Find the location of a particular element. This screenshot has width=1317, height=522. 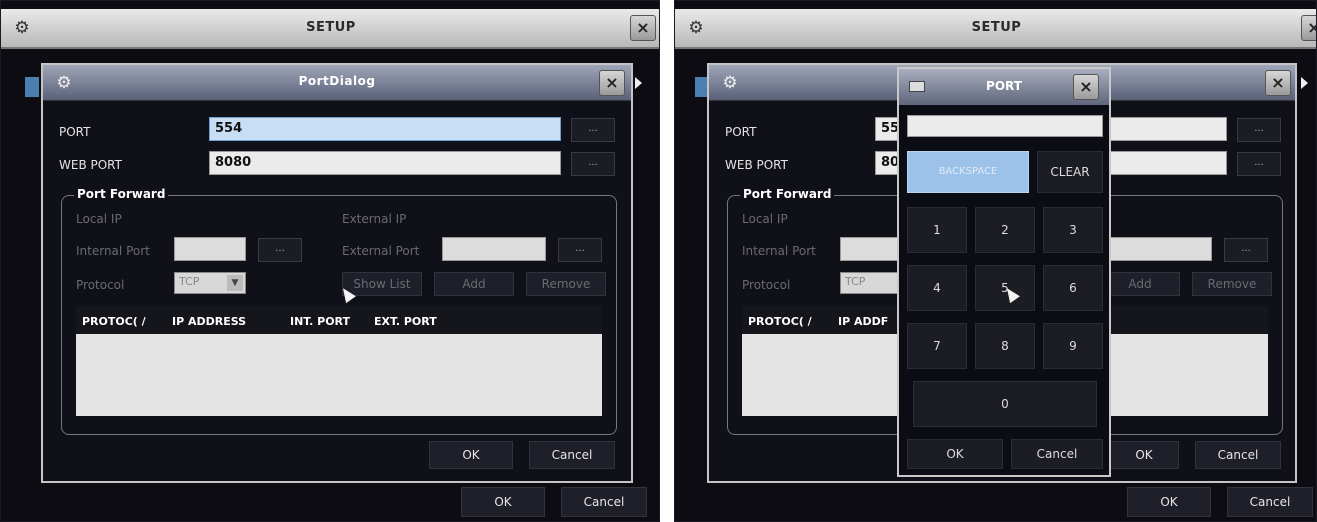

port-dialog-titlebar: ⚙ PortDialog × is located at coordinates (337, 83).